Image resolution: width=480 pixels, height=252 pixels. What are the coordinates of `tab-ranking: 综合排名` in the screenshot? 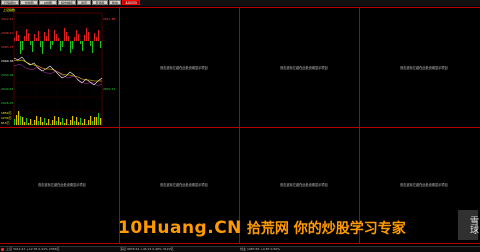 It's located at (67, 2).